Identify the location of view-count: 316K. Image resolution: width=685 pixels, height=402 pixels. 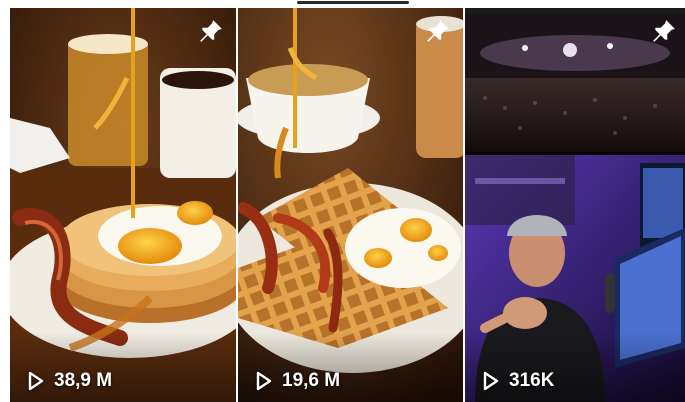
(517, 381).